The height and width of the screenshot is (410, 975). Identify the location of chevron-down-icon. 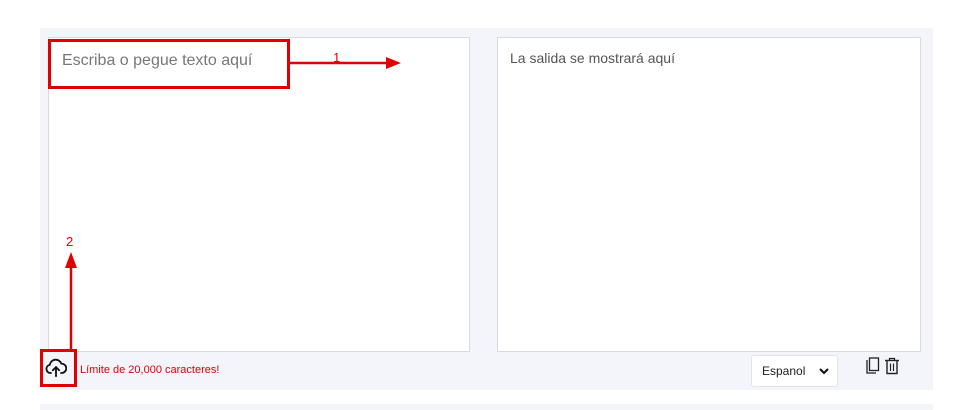
(824, 370).